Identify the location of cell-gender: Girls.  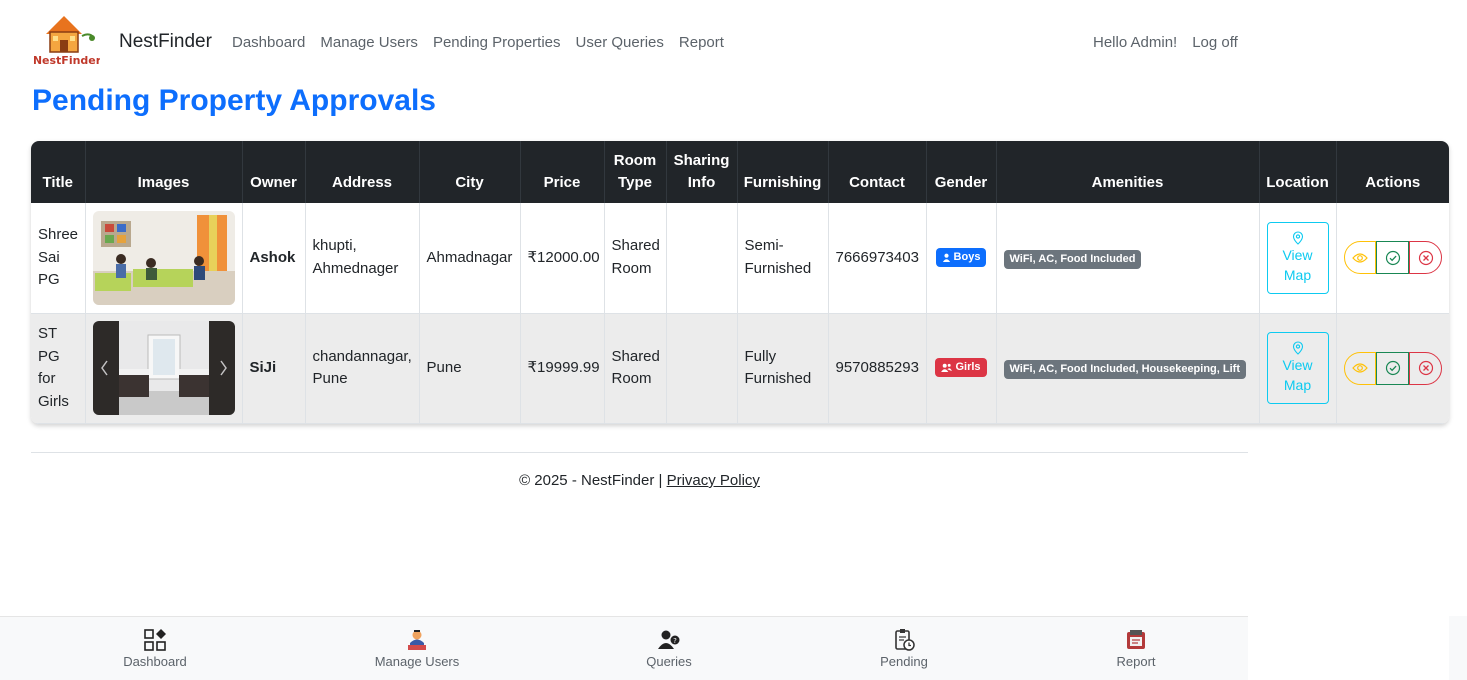
(961, 368).